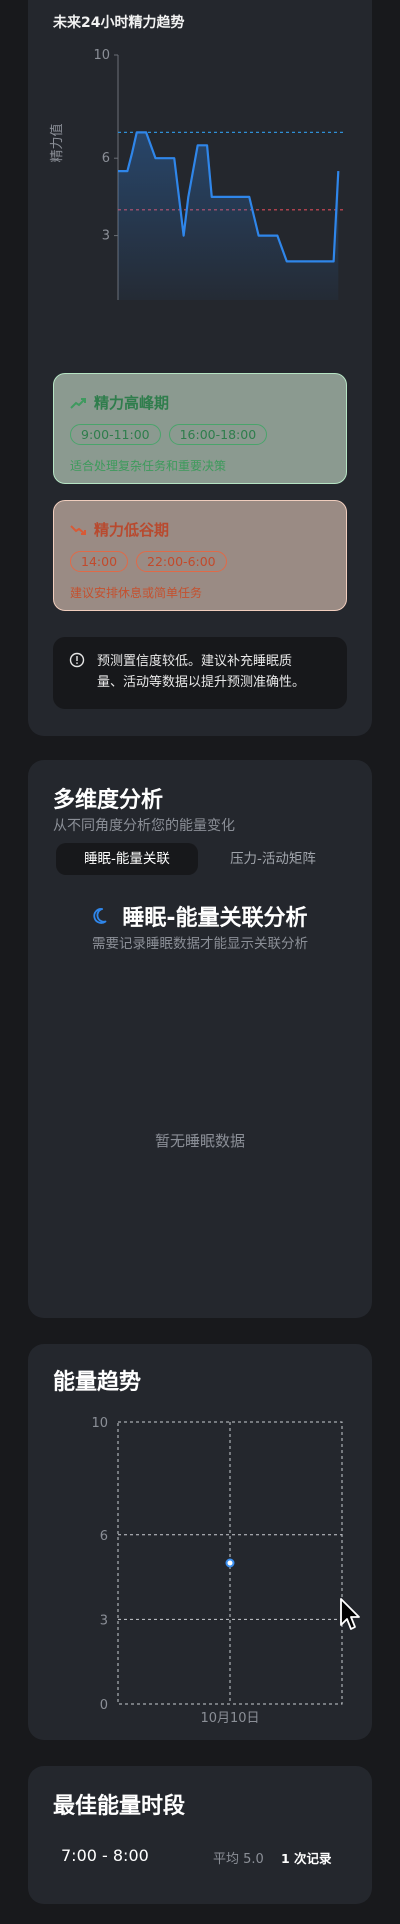 This screenshot has width=400, height=1924. What do you see at coordinates (181, 561) in the screenshot?
I see `low-time-badge: 22:00-6:00` at bounding box center [181, 561].